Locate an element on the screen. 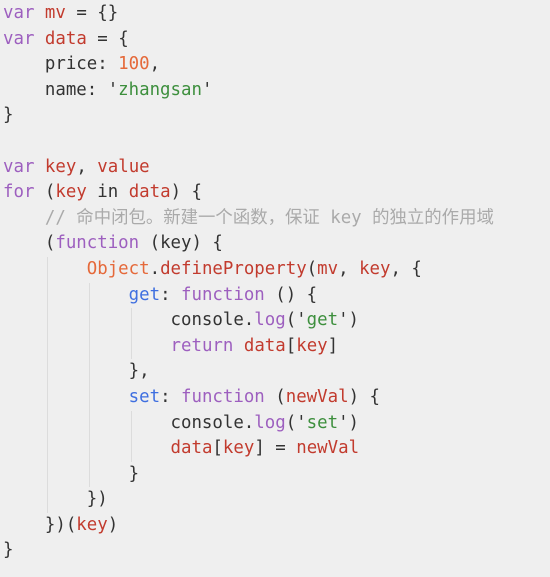 Image resolution: width=550 pixels, height=577 pixels. code-line: data[key] = newVal is located at coordinates (248, 449).